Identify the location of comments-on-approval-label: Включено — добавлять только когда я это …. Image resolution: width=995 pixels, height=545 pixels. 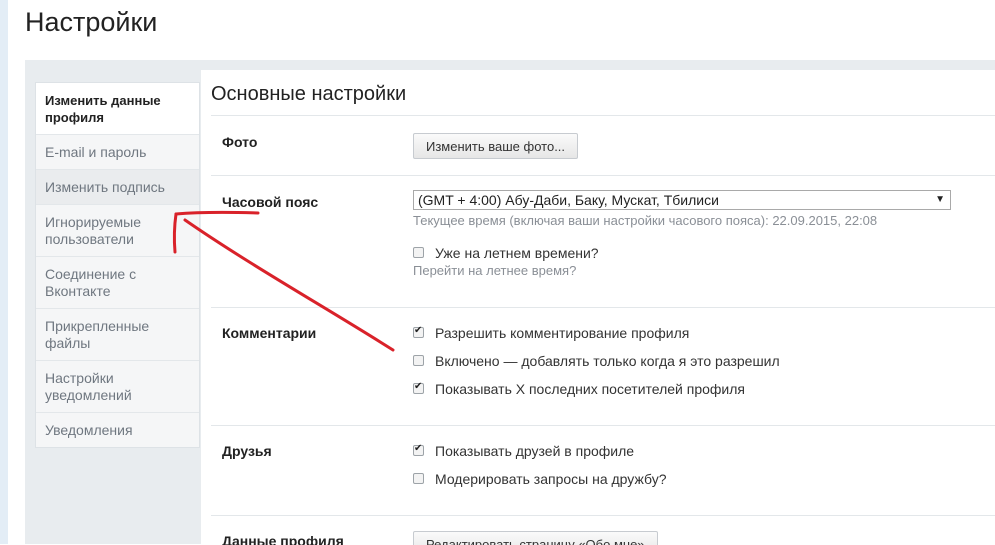
(607, 361).